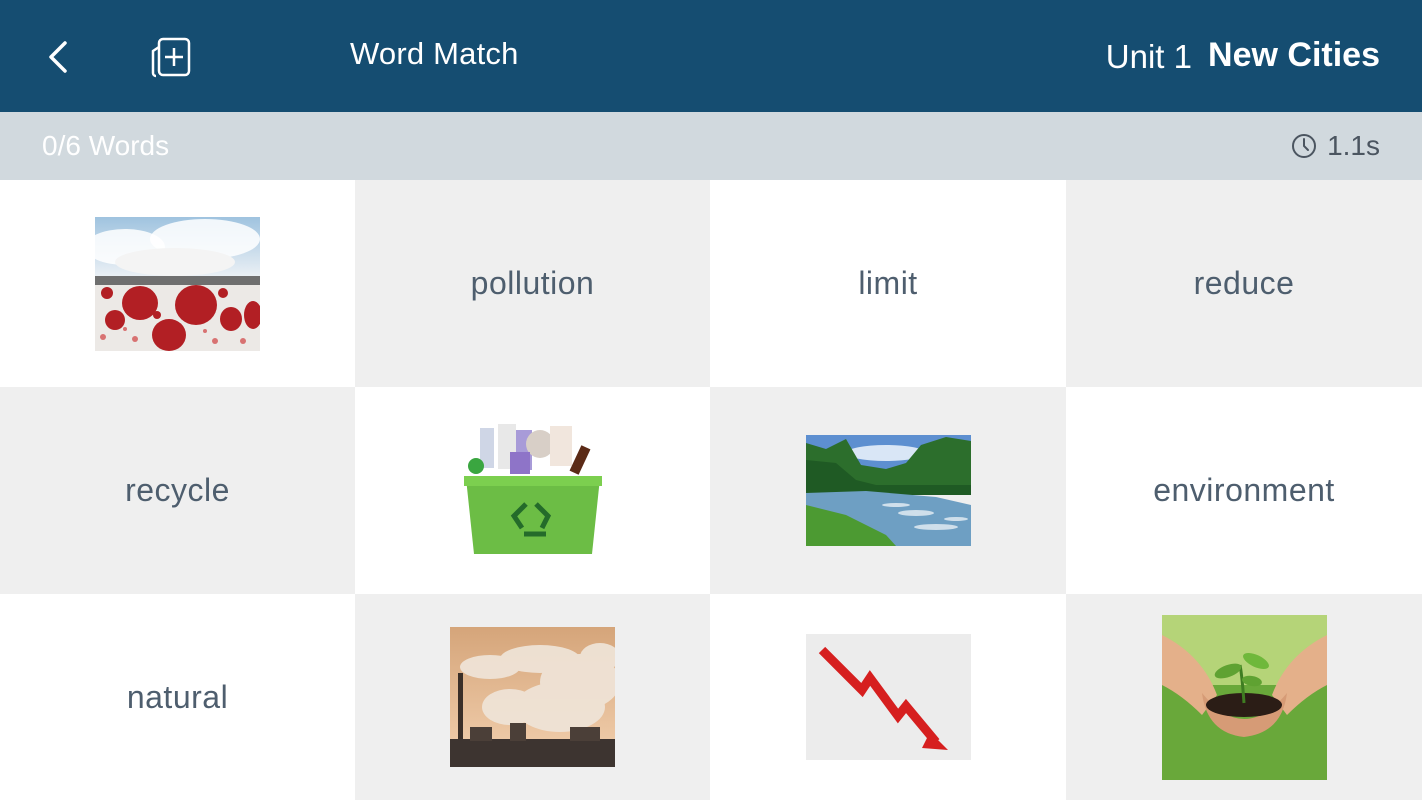 The image size is (1422, 800). I want to click on clock-icon, so click(1304, 146).